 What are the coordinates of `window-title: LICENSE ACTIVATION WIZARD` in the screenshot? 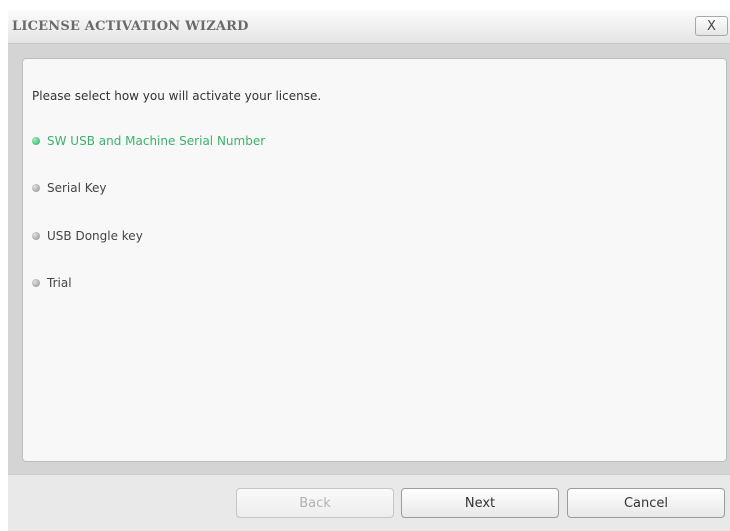 It's located at (130, 26).